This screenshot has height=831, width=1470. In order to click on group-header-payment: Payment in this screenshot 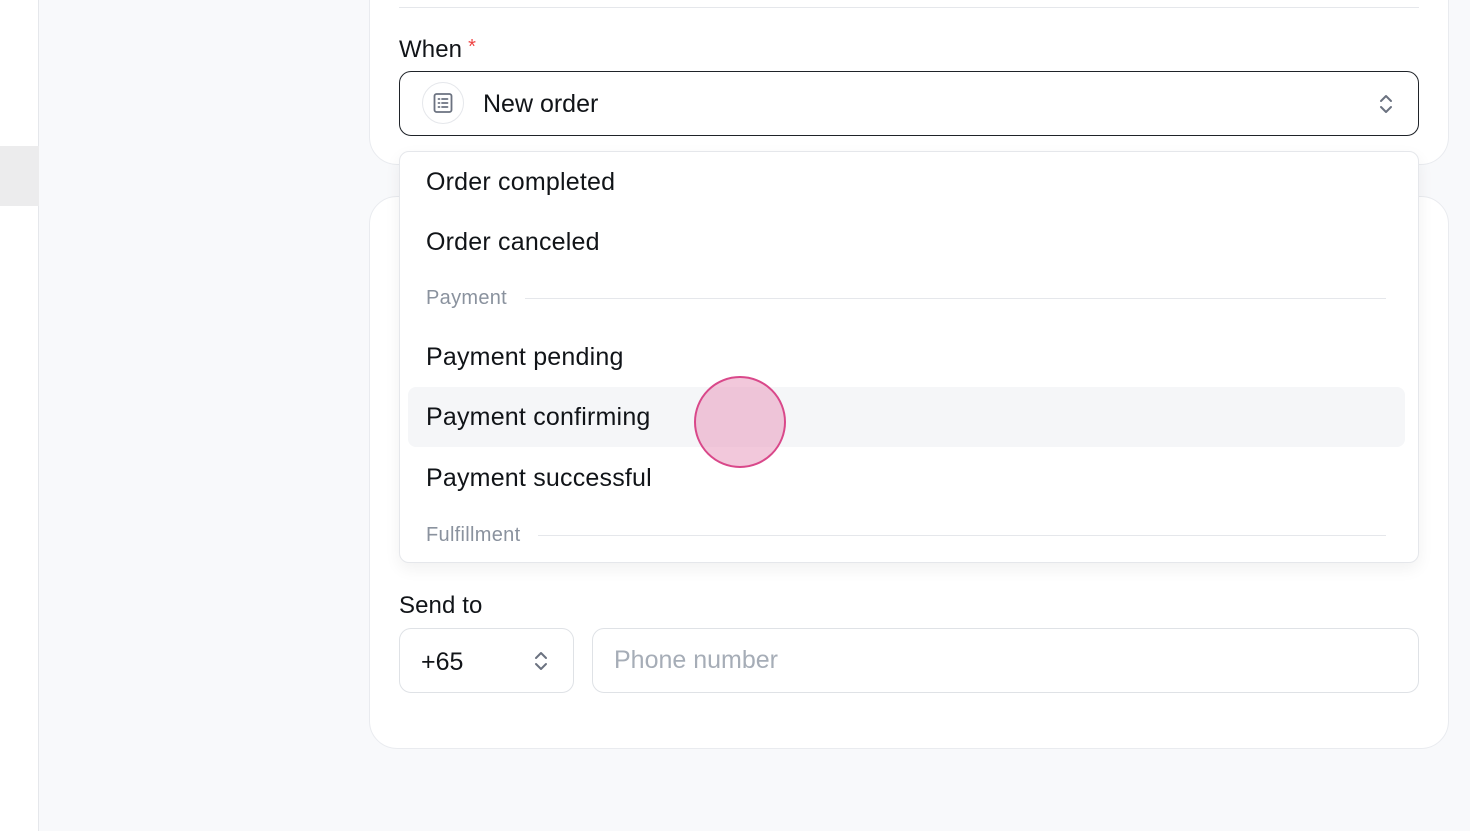, I will do `click(906, 298)`.